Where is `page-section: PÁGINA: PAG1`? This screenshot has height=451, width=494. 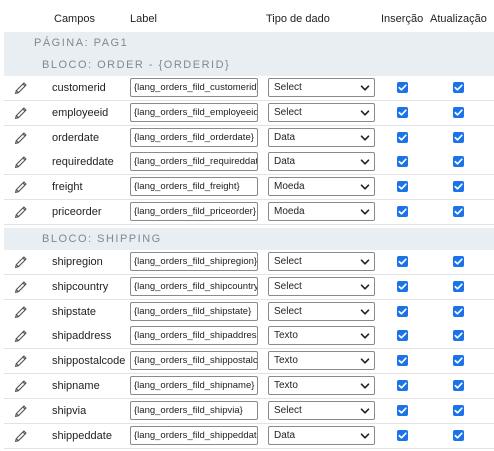 page-section: PÁGINA: PAG1 is located at coordinates (249, 43).